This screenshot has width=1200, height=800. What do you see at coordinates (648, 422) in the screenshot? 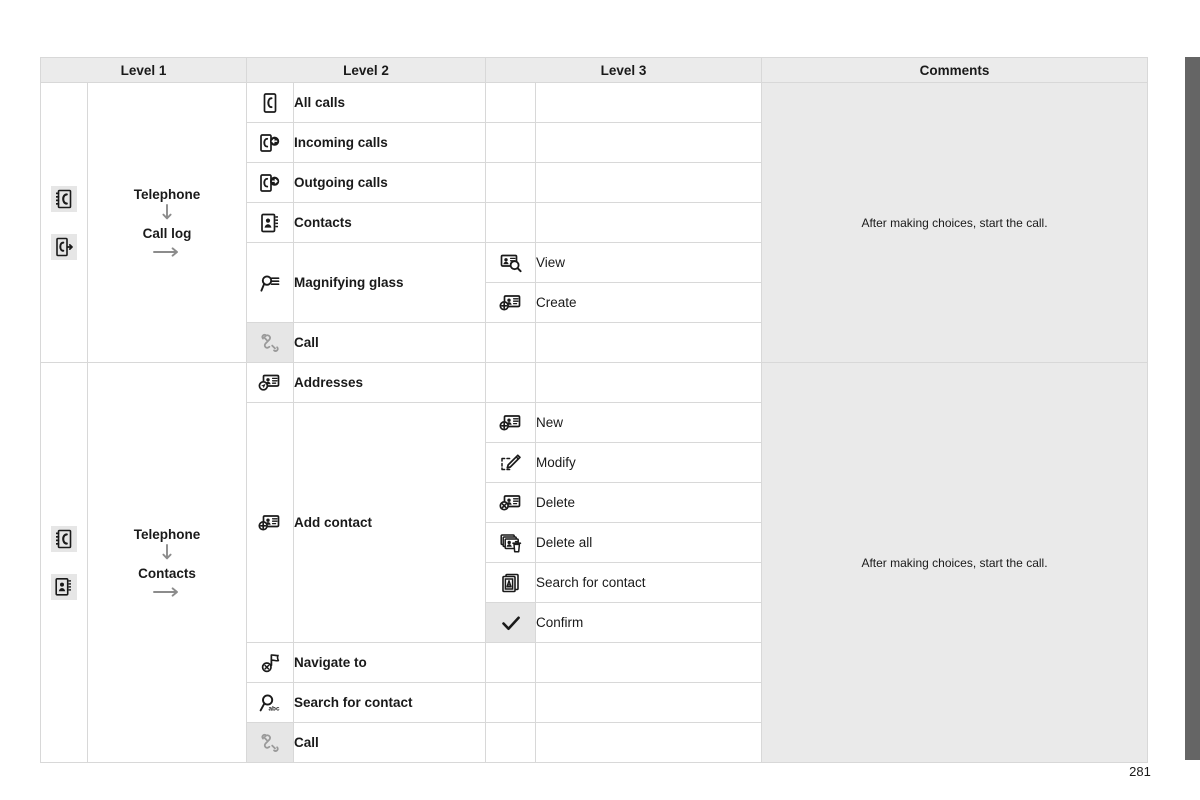
I see `level3-label-new: New` at bounding box center [648, 422].